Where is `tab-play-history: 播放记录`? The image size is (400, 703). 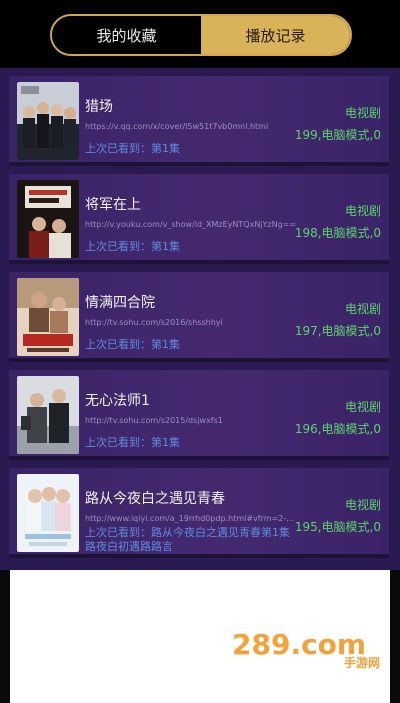
tab-play-history: 播放记录 is located at coordinates (275, 35).